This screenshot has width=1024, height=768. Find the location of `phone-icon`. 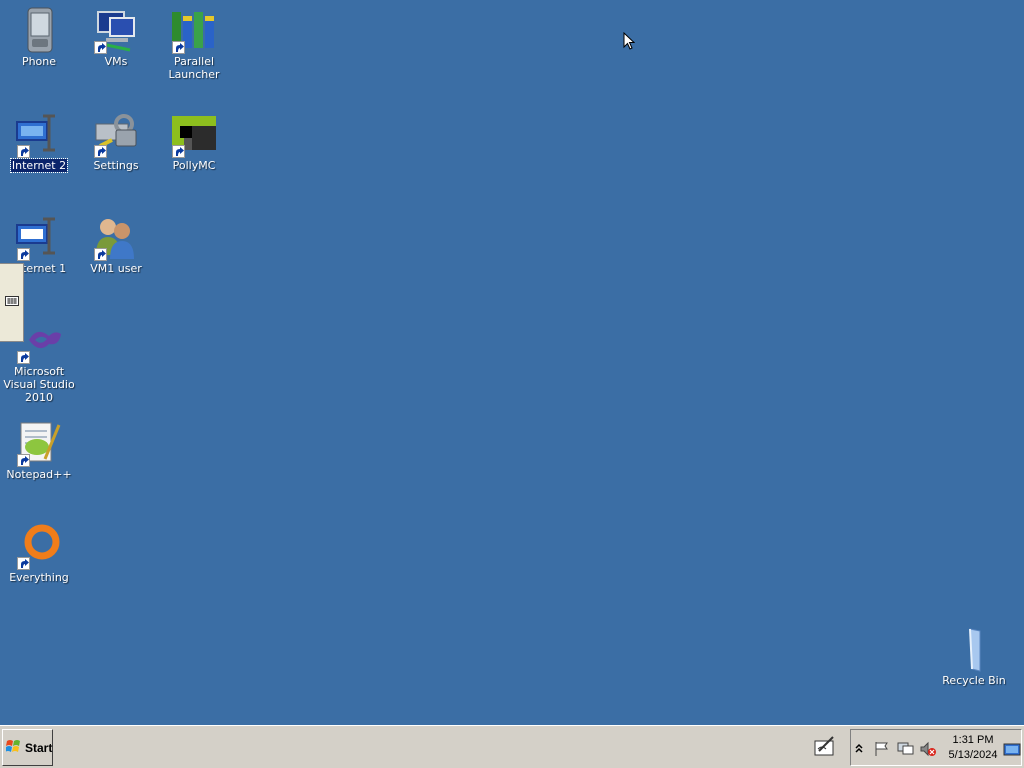

phone-icon is located at coordinates (39, 30).